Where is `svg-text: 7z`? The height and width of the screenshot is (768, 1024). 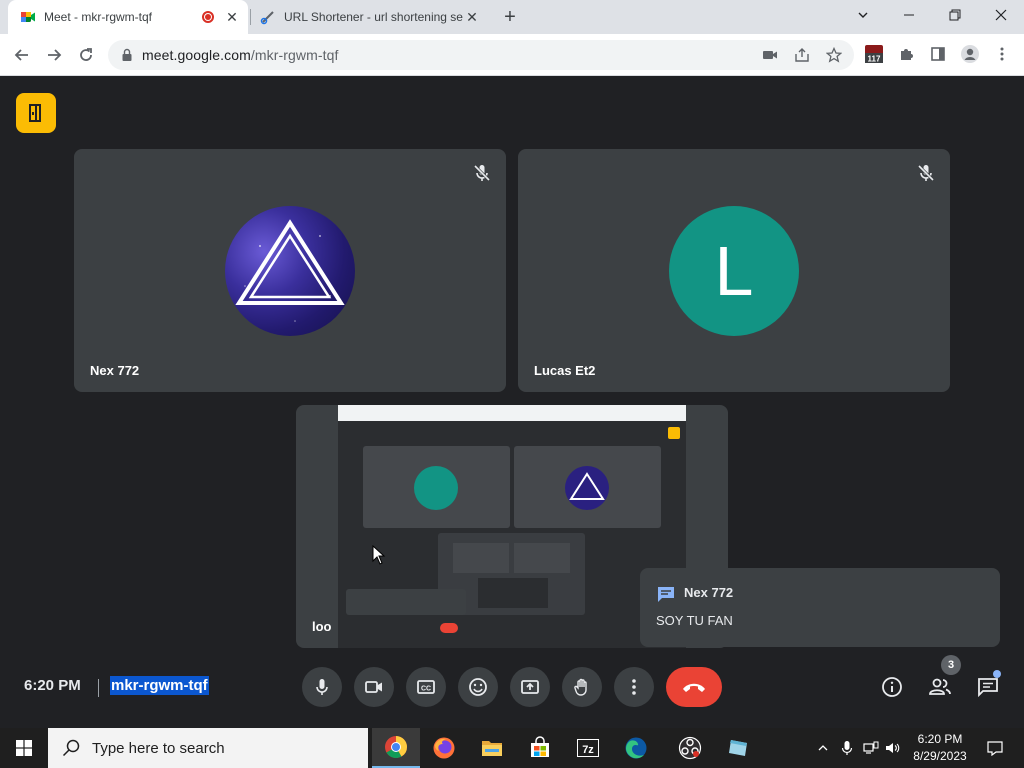
svg-text: 7z is located at coordinates (588, 750).